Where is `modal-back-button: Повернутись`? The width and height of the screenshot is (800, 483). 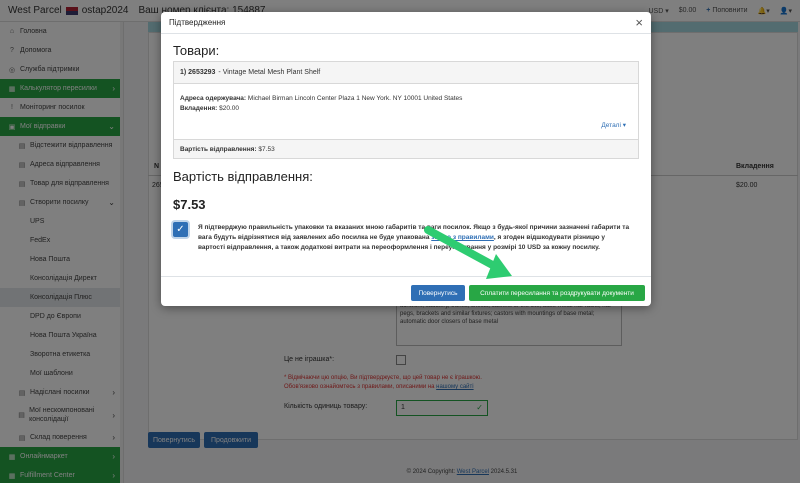
modal-back-button: Повернутись is located at coordinates (438, 293).